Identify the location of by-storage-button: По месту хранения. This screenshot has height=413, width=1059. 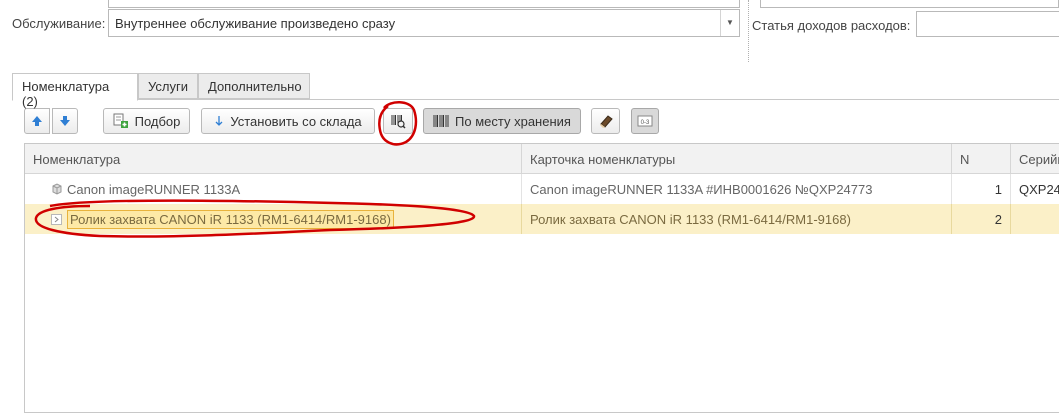
(502, 121).